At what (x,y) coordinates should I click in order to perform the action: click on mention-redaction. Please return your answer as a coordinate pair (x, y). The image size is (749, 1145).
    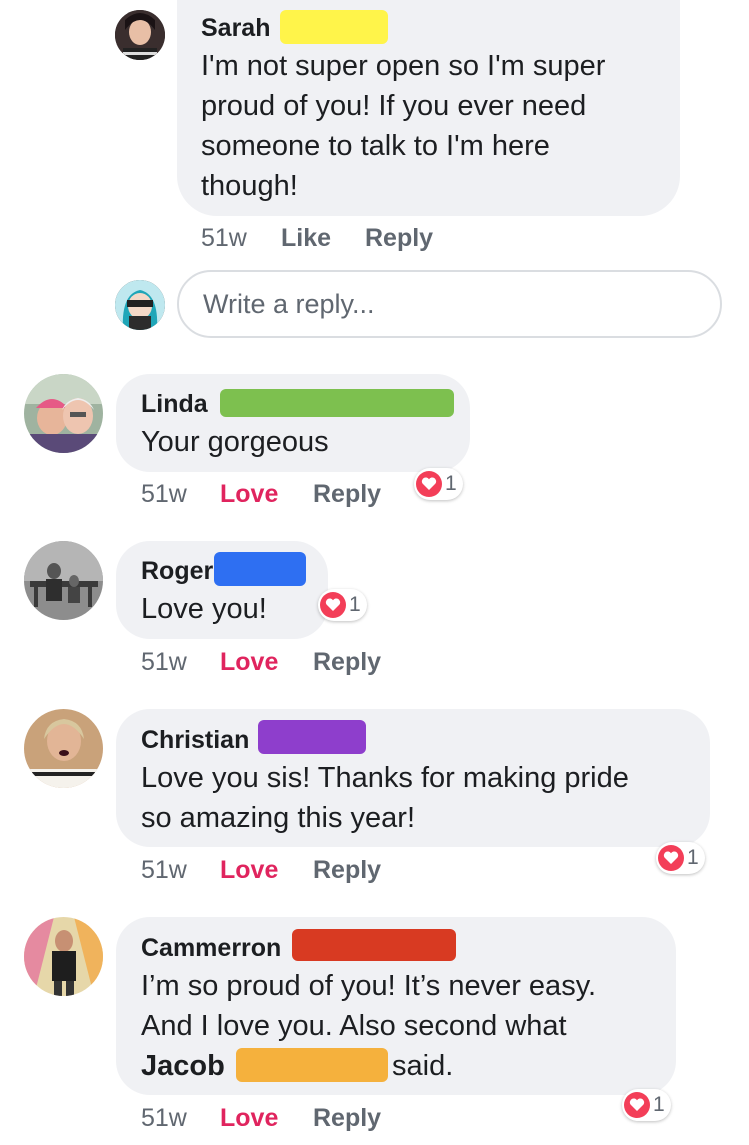
    Looking at the image, I should click on (312, 1065).